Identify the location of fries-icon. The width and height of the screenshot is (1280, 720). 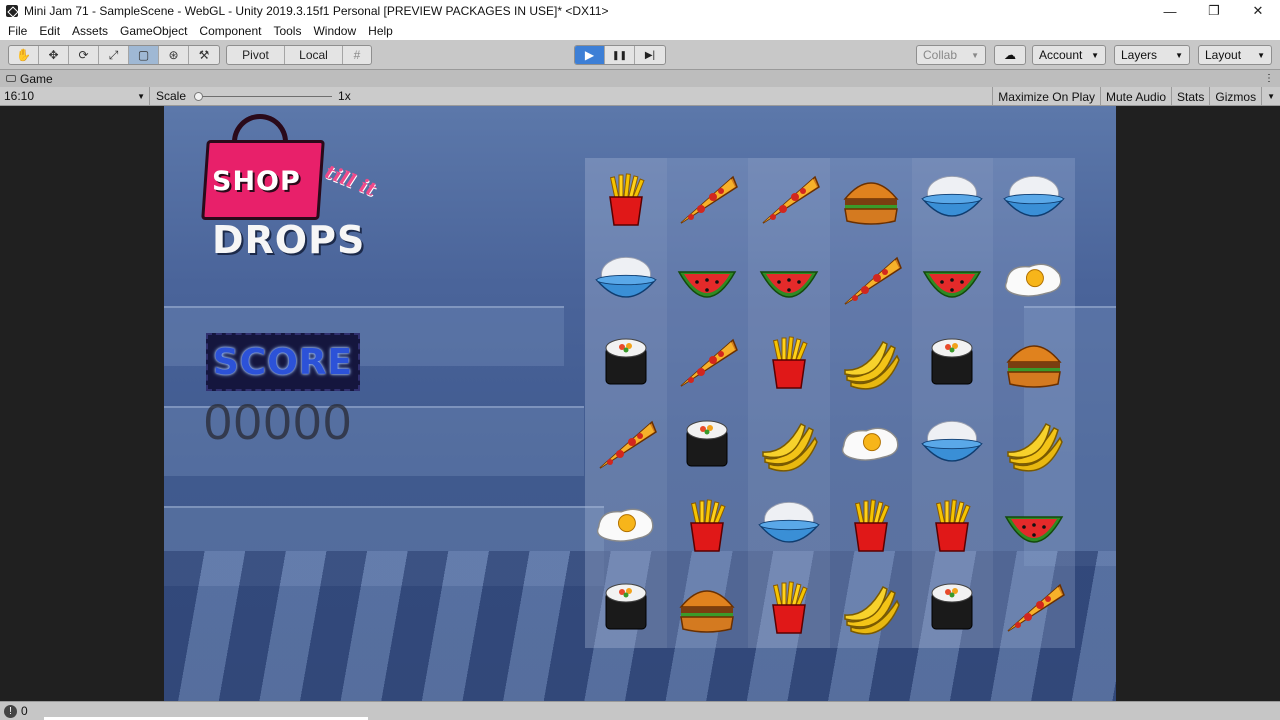
(871, 525).